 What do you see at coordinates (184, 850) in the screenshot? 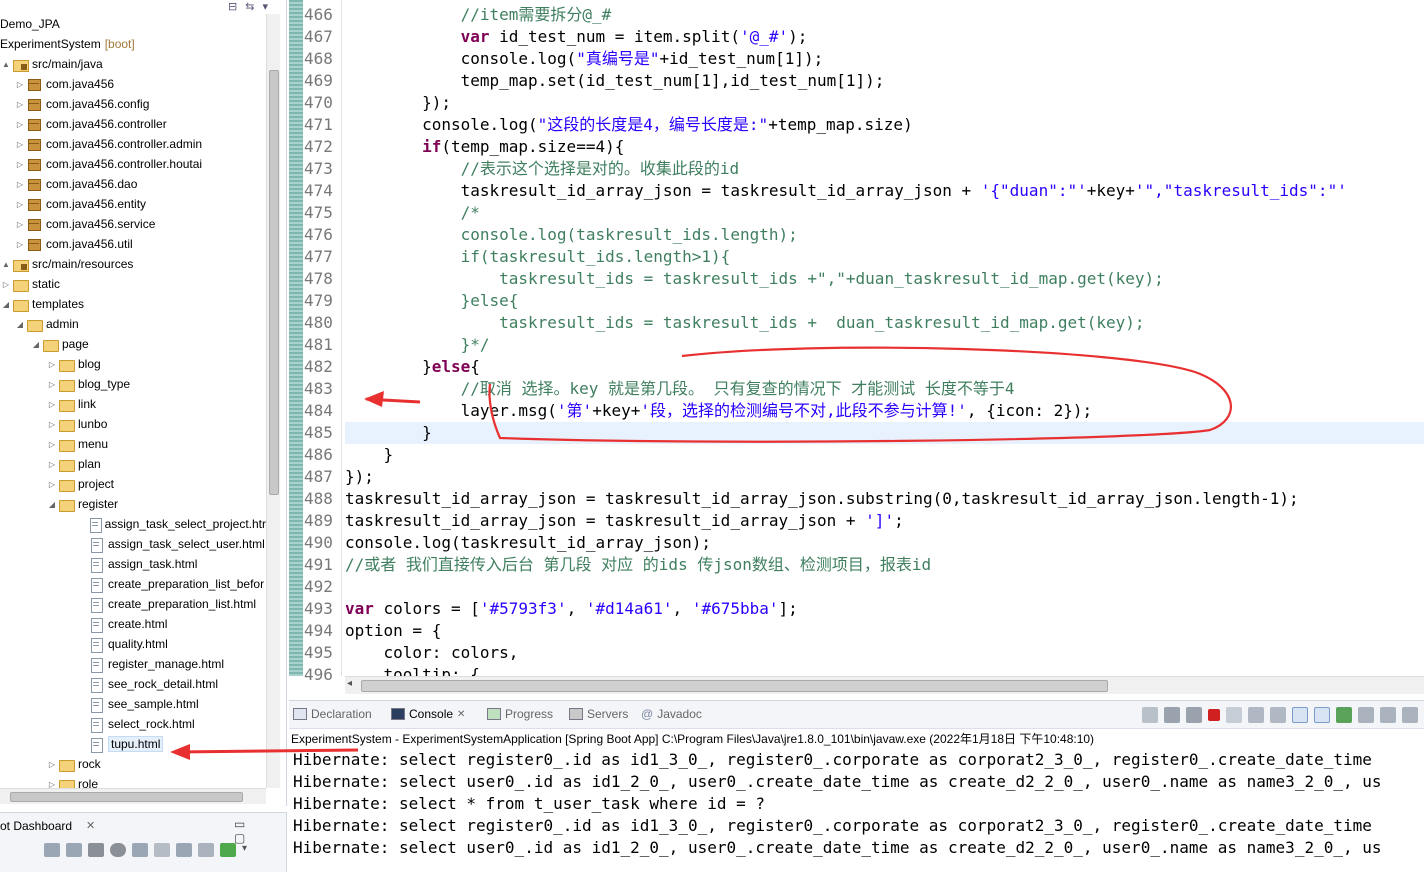
I see `properties-icon` at bounding box center [184, 850].